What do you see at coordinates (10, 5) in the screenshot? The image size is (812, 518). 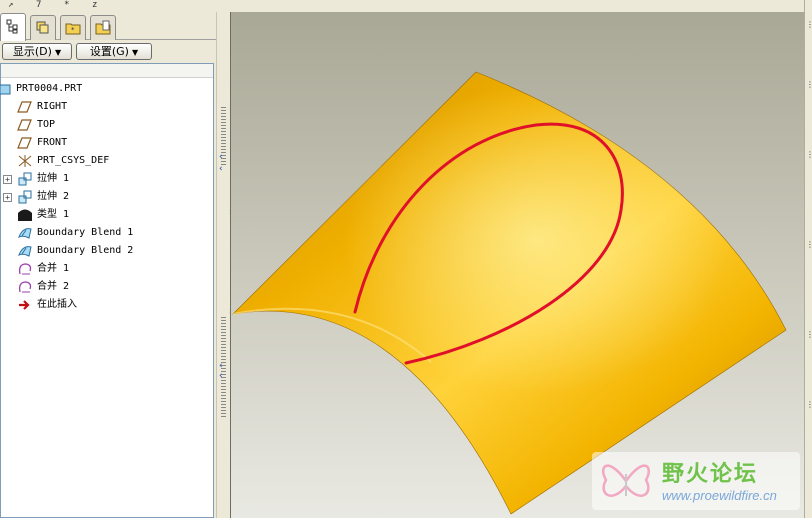 I see `toolbar-mini-1: ↗` at bounding box center [10, 5].